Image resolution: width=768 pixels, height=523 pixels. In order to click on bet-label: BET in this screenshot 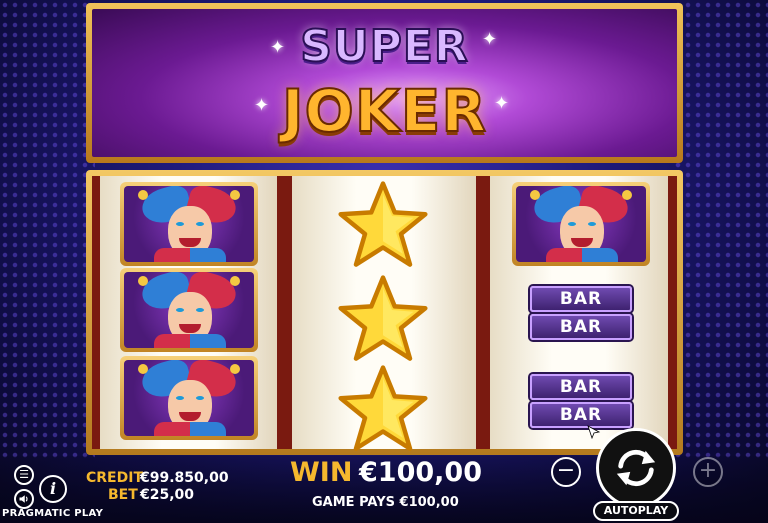, I will do `click(123, 495)`.